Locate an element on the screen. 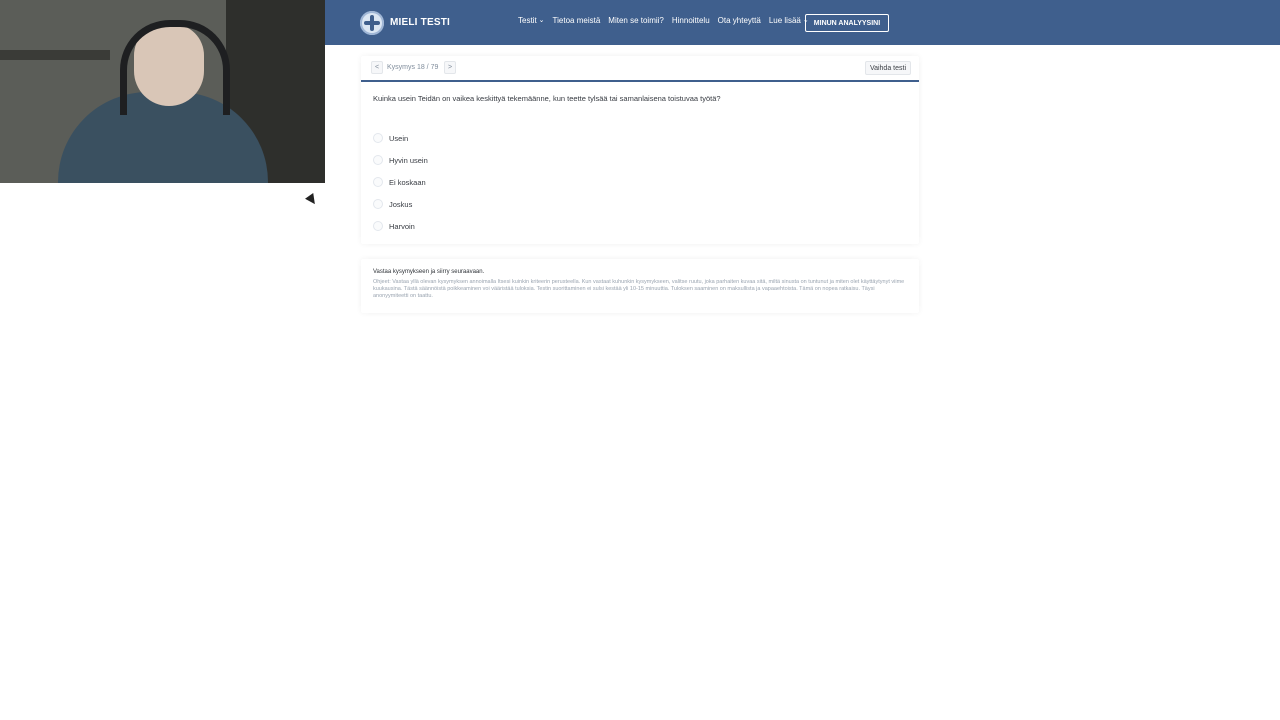 This screenshot has width=1280, height=720. nav-item-testit: Testit ⌄ is located at coordinates (531, 20).